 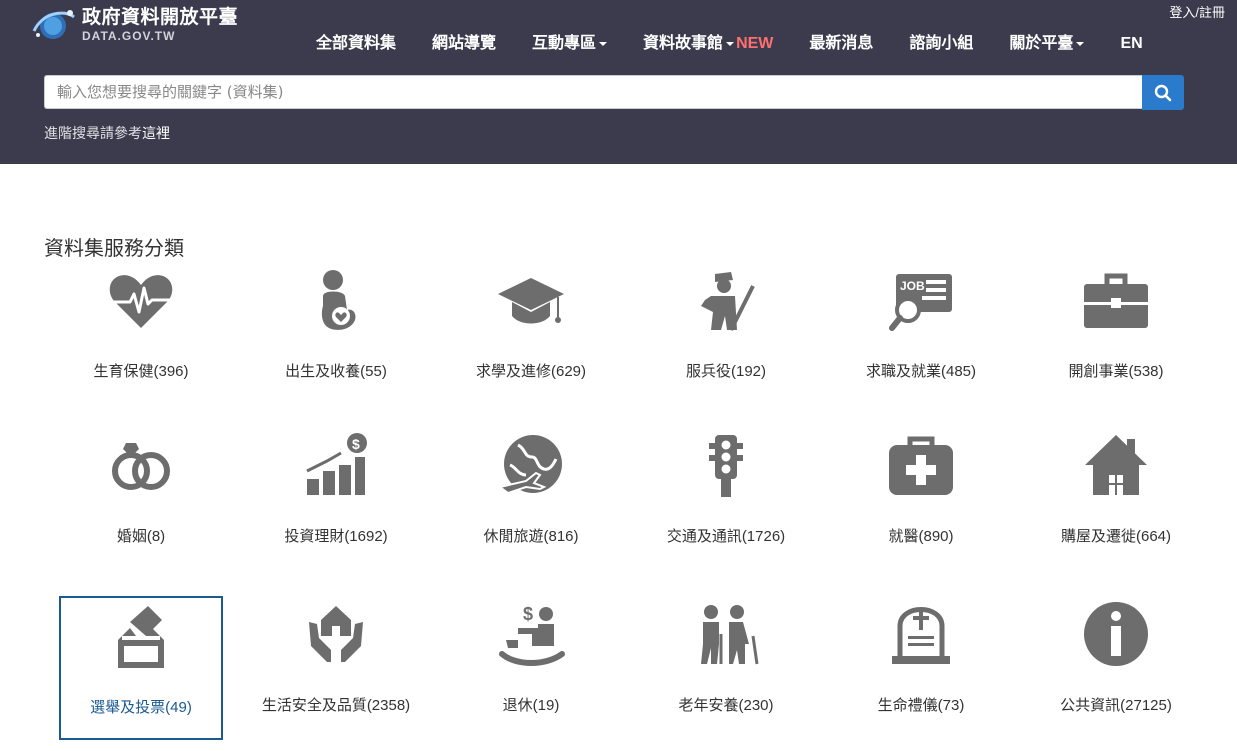 I want to click on category-label: 選舉及投票(49), so click(x=141, y=707).